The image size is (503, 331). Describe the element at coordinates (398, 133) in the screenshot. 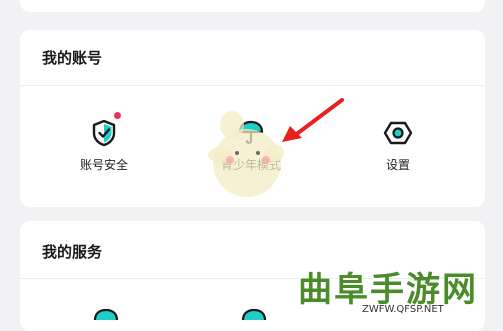

I see `hexagon-gear-icon` at that location.